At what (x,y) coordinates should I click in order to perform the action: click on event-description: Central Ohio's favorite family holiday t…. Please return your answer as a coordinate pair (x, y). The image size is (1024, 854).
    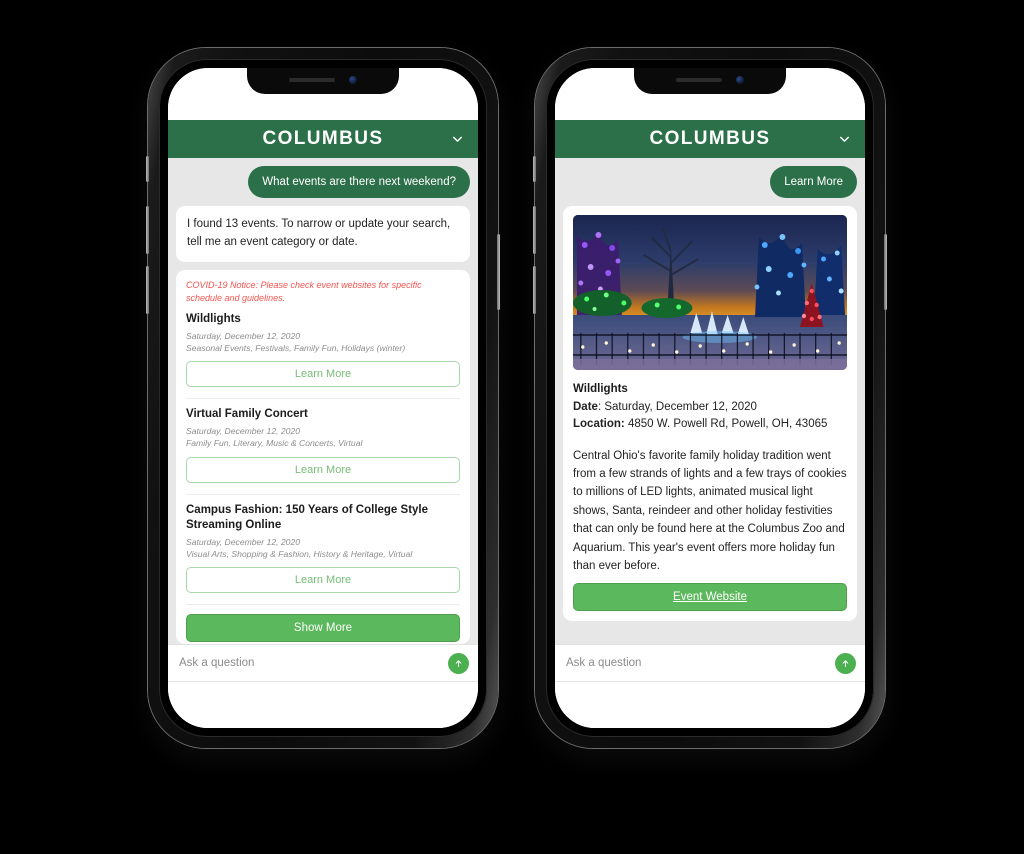
    Looking at the image, I should click on (710, 510).